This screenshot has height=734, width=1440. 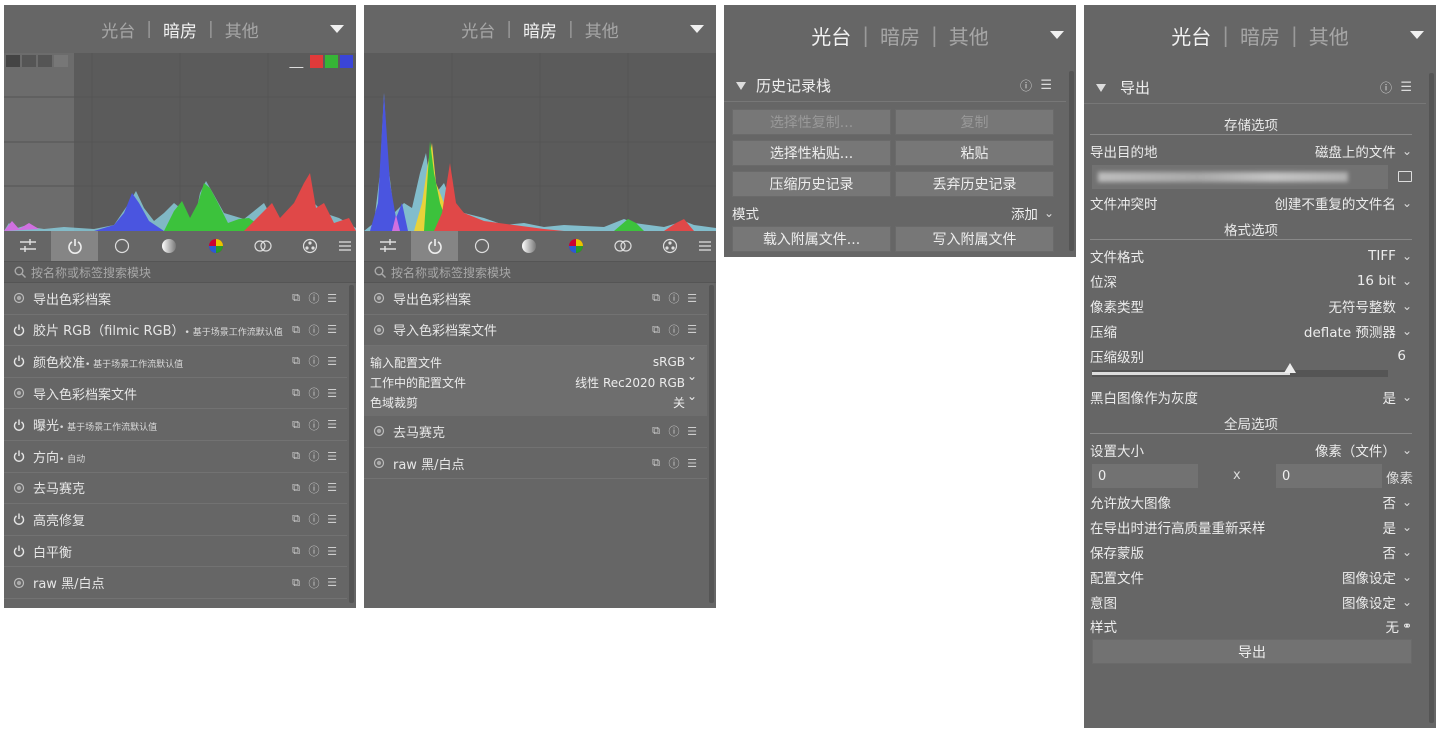 I want to click on high-quality-resampling-dropdown: 在导出时进行高质量重新采样 是 ⌄, so click(x=1251, y=527).